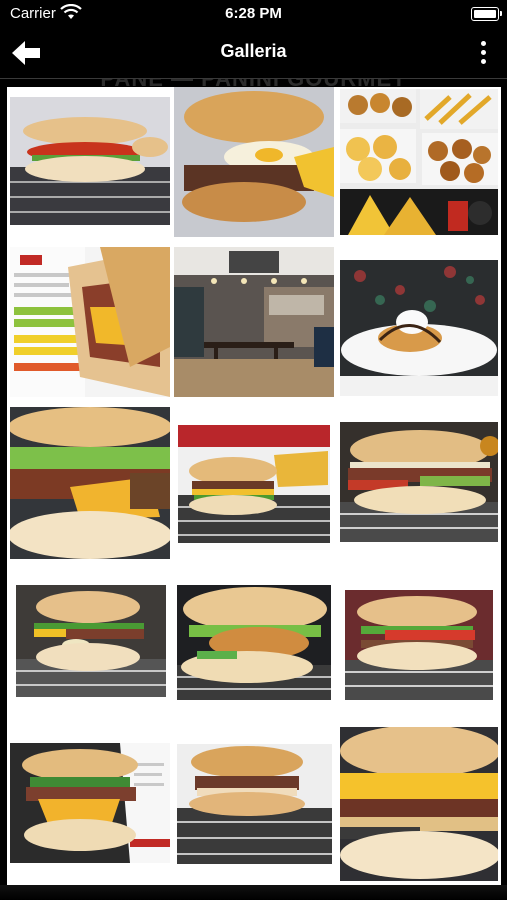  I want to click on status-bar: Carrier 6:28 PM, so click(253, 14).